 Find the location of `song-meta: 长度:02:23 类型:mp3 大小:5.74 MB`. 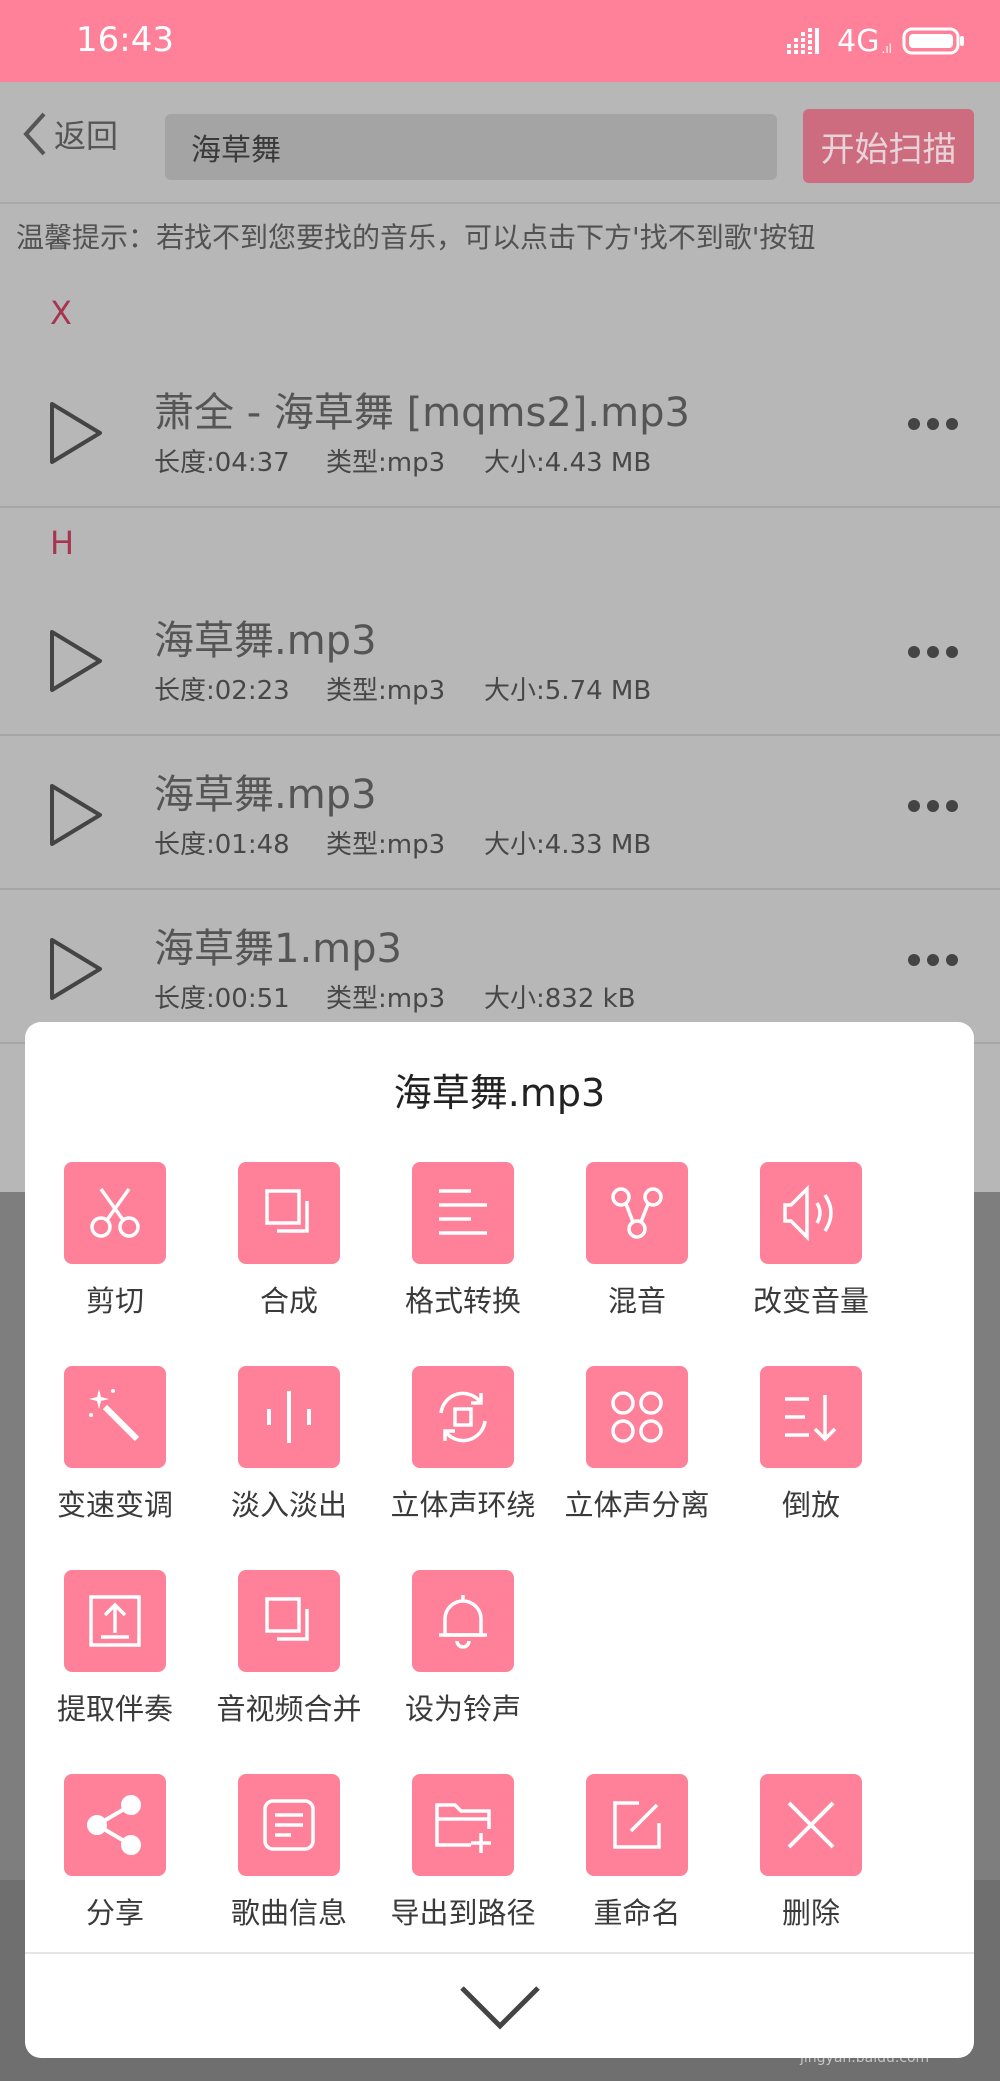

song-meta: 长度:02:23 类型:mp3 大小:5.74 MB is located at coordinates (402, 688).